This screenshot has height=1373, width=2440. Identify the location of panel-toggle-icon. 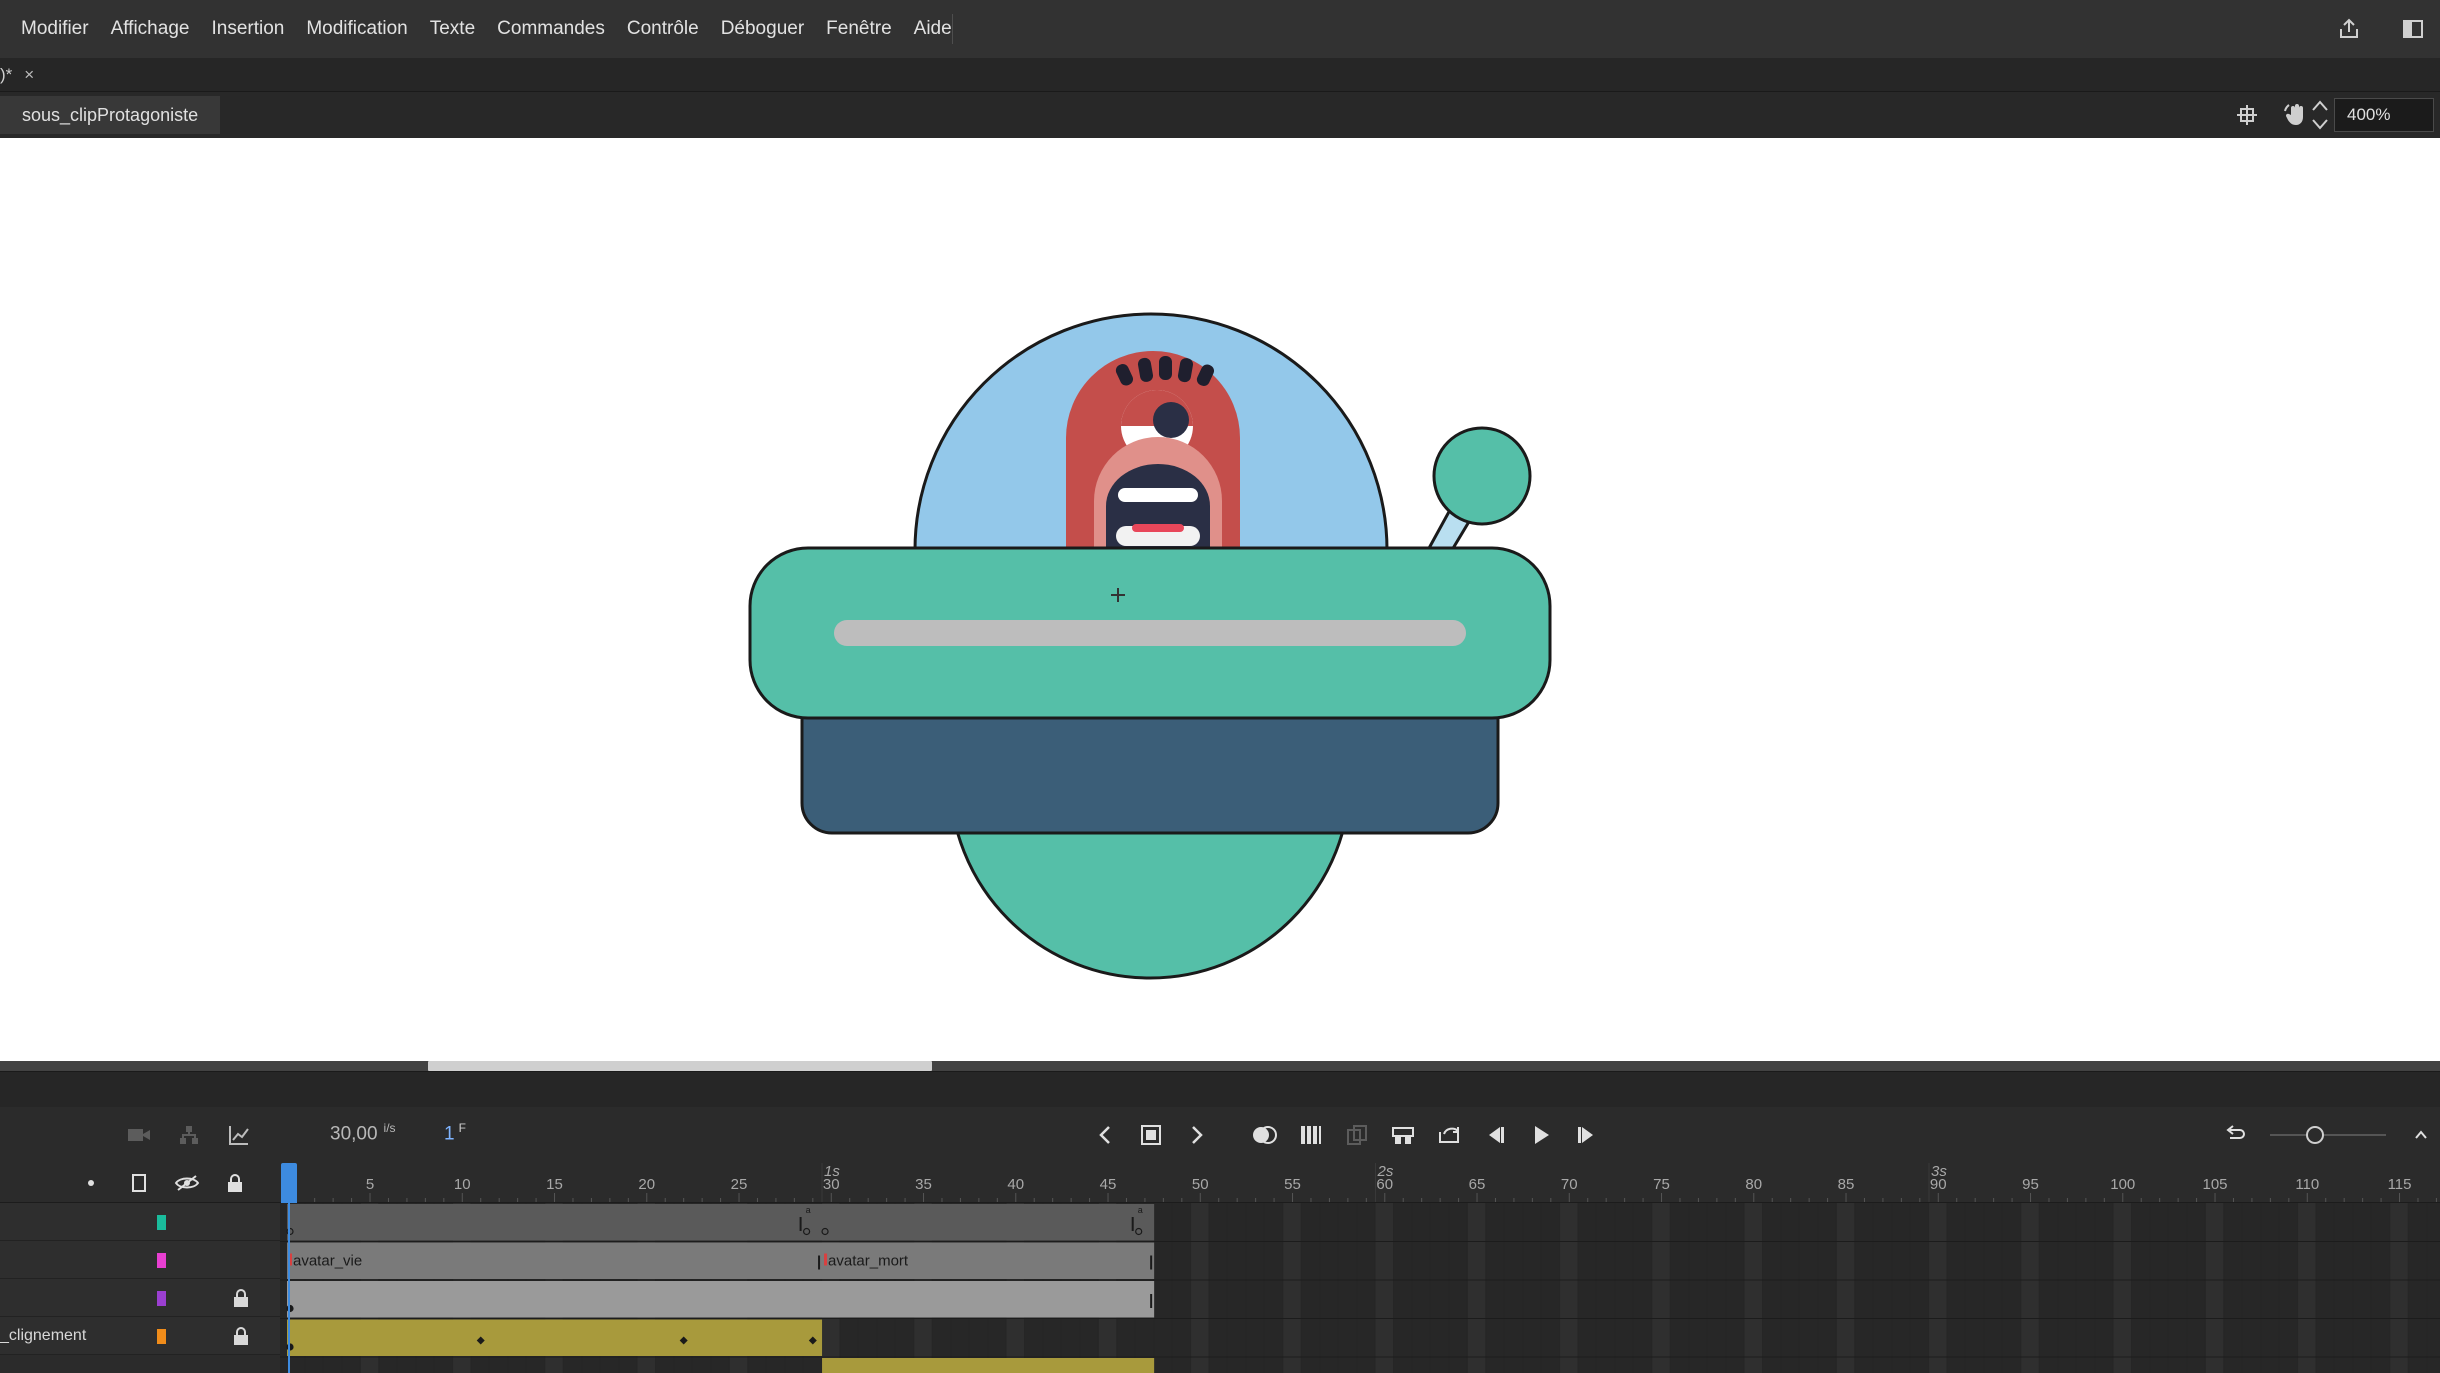
(2413, 29).